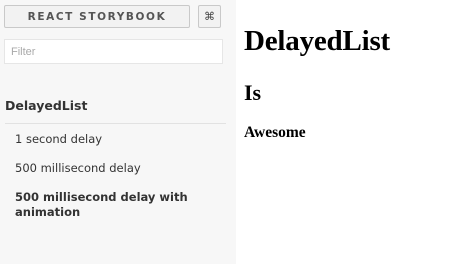 The height and width of the screenshot is (264, 474). What do you see at coordinates (253, 92) in the screenshot?
I see `preview-heading-2: Is` at bounding box center [253, 92].